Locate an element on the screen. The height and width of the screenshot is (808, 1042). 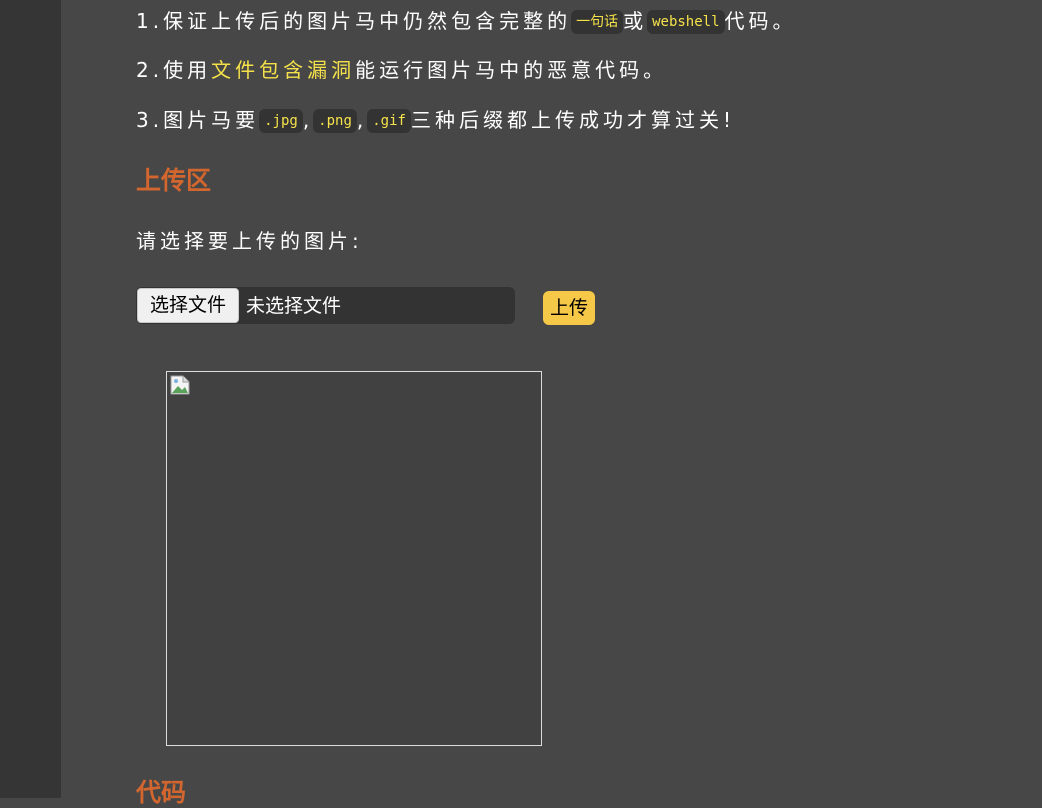
rule-2-highlight: 文件包含漏洞 is located at coordinates (283, 70).